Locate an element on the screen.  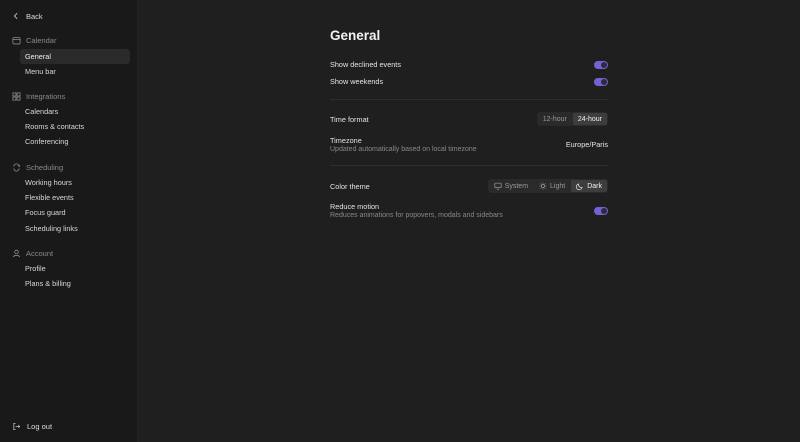
time-format-segmented: 12-hour 24-hour is located at coordinates (572, 119).